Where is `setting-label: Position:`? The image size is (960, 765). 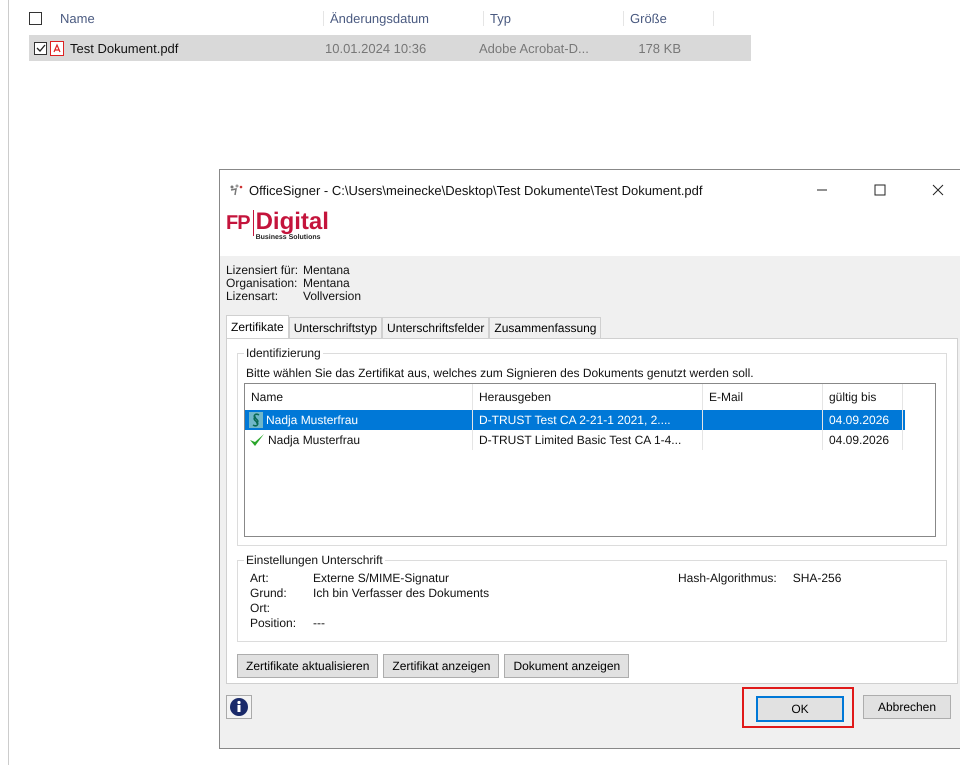
setting-label: Position: is located at coordinates (274, 623).